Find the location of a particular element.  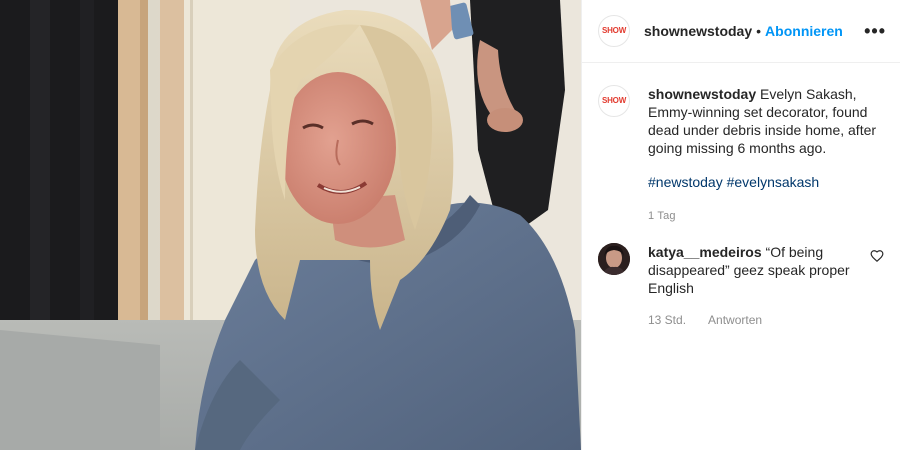

author-username: shownewstoday is located at coordinates (698, 31).